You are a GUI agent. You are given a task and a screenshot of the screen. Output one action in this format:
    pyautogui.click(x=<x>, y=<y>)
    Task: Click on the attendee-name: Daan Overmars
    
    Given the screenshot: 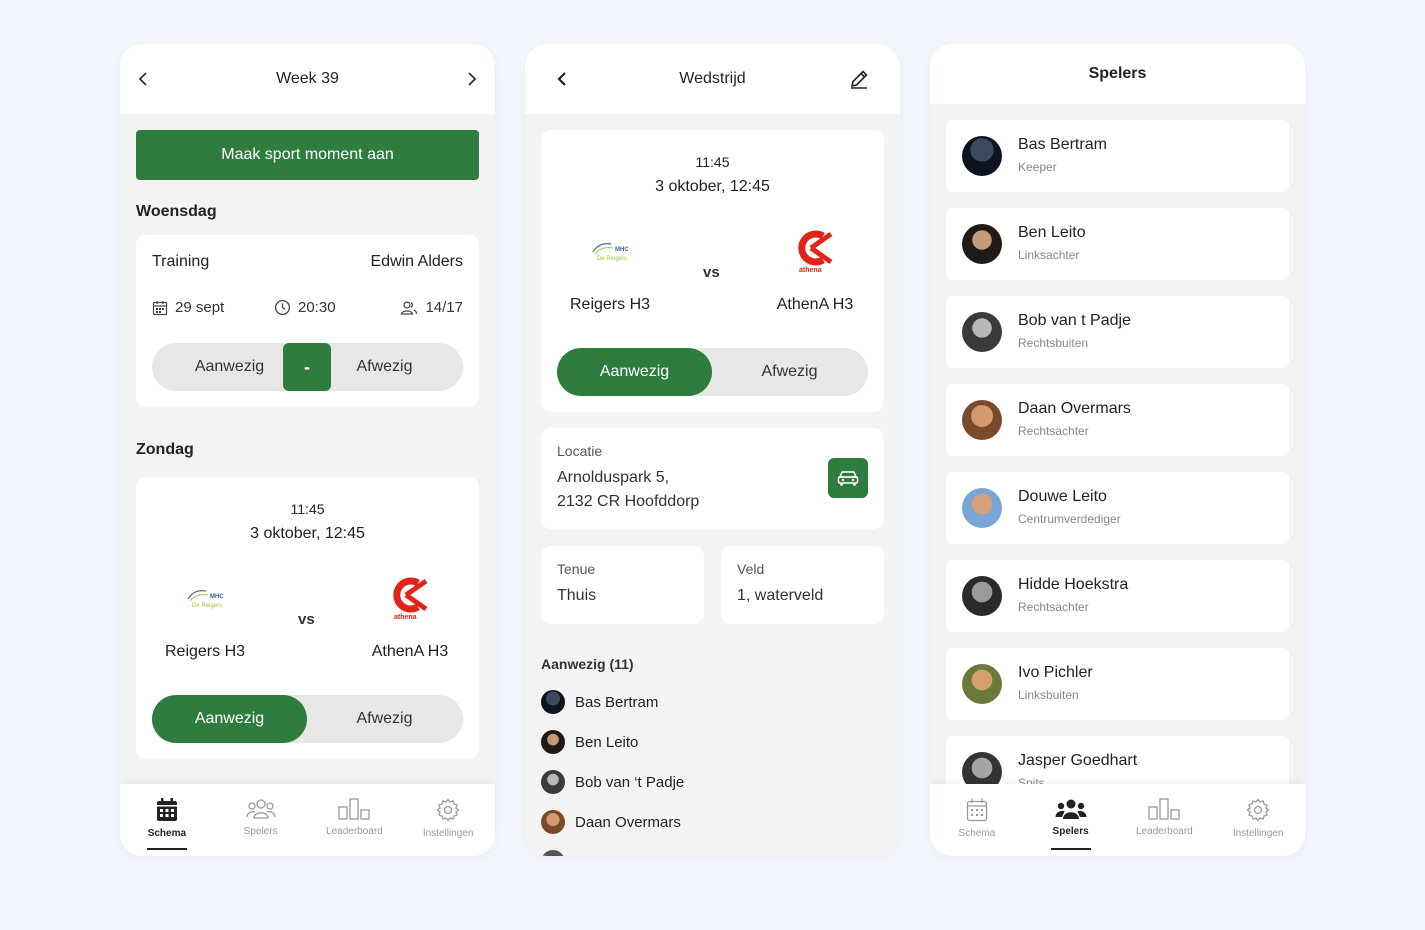 What is the action you would take?
    pyautogui.click(x=628, y=822)
    